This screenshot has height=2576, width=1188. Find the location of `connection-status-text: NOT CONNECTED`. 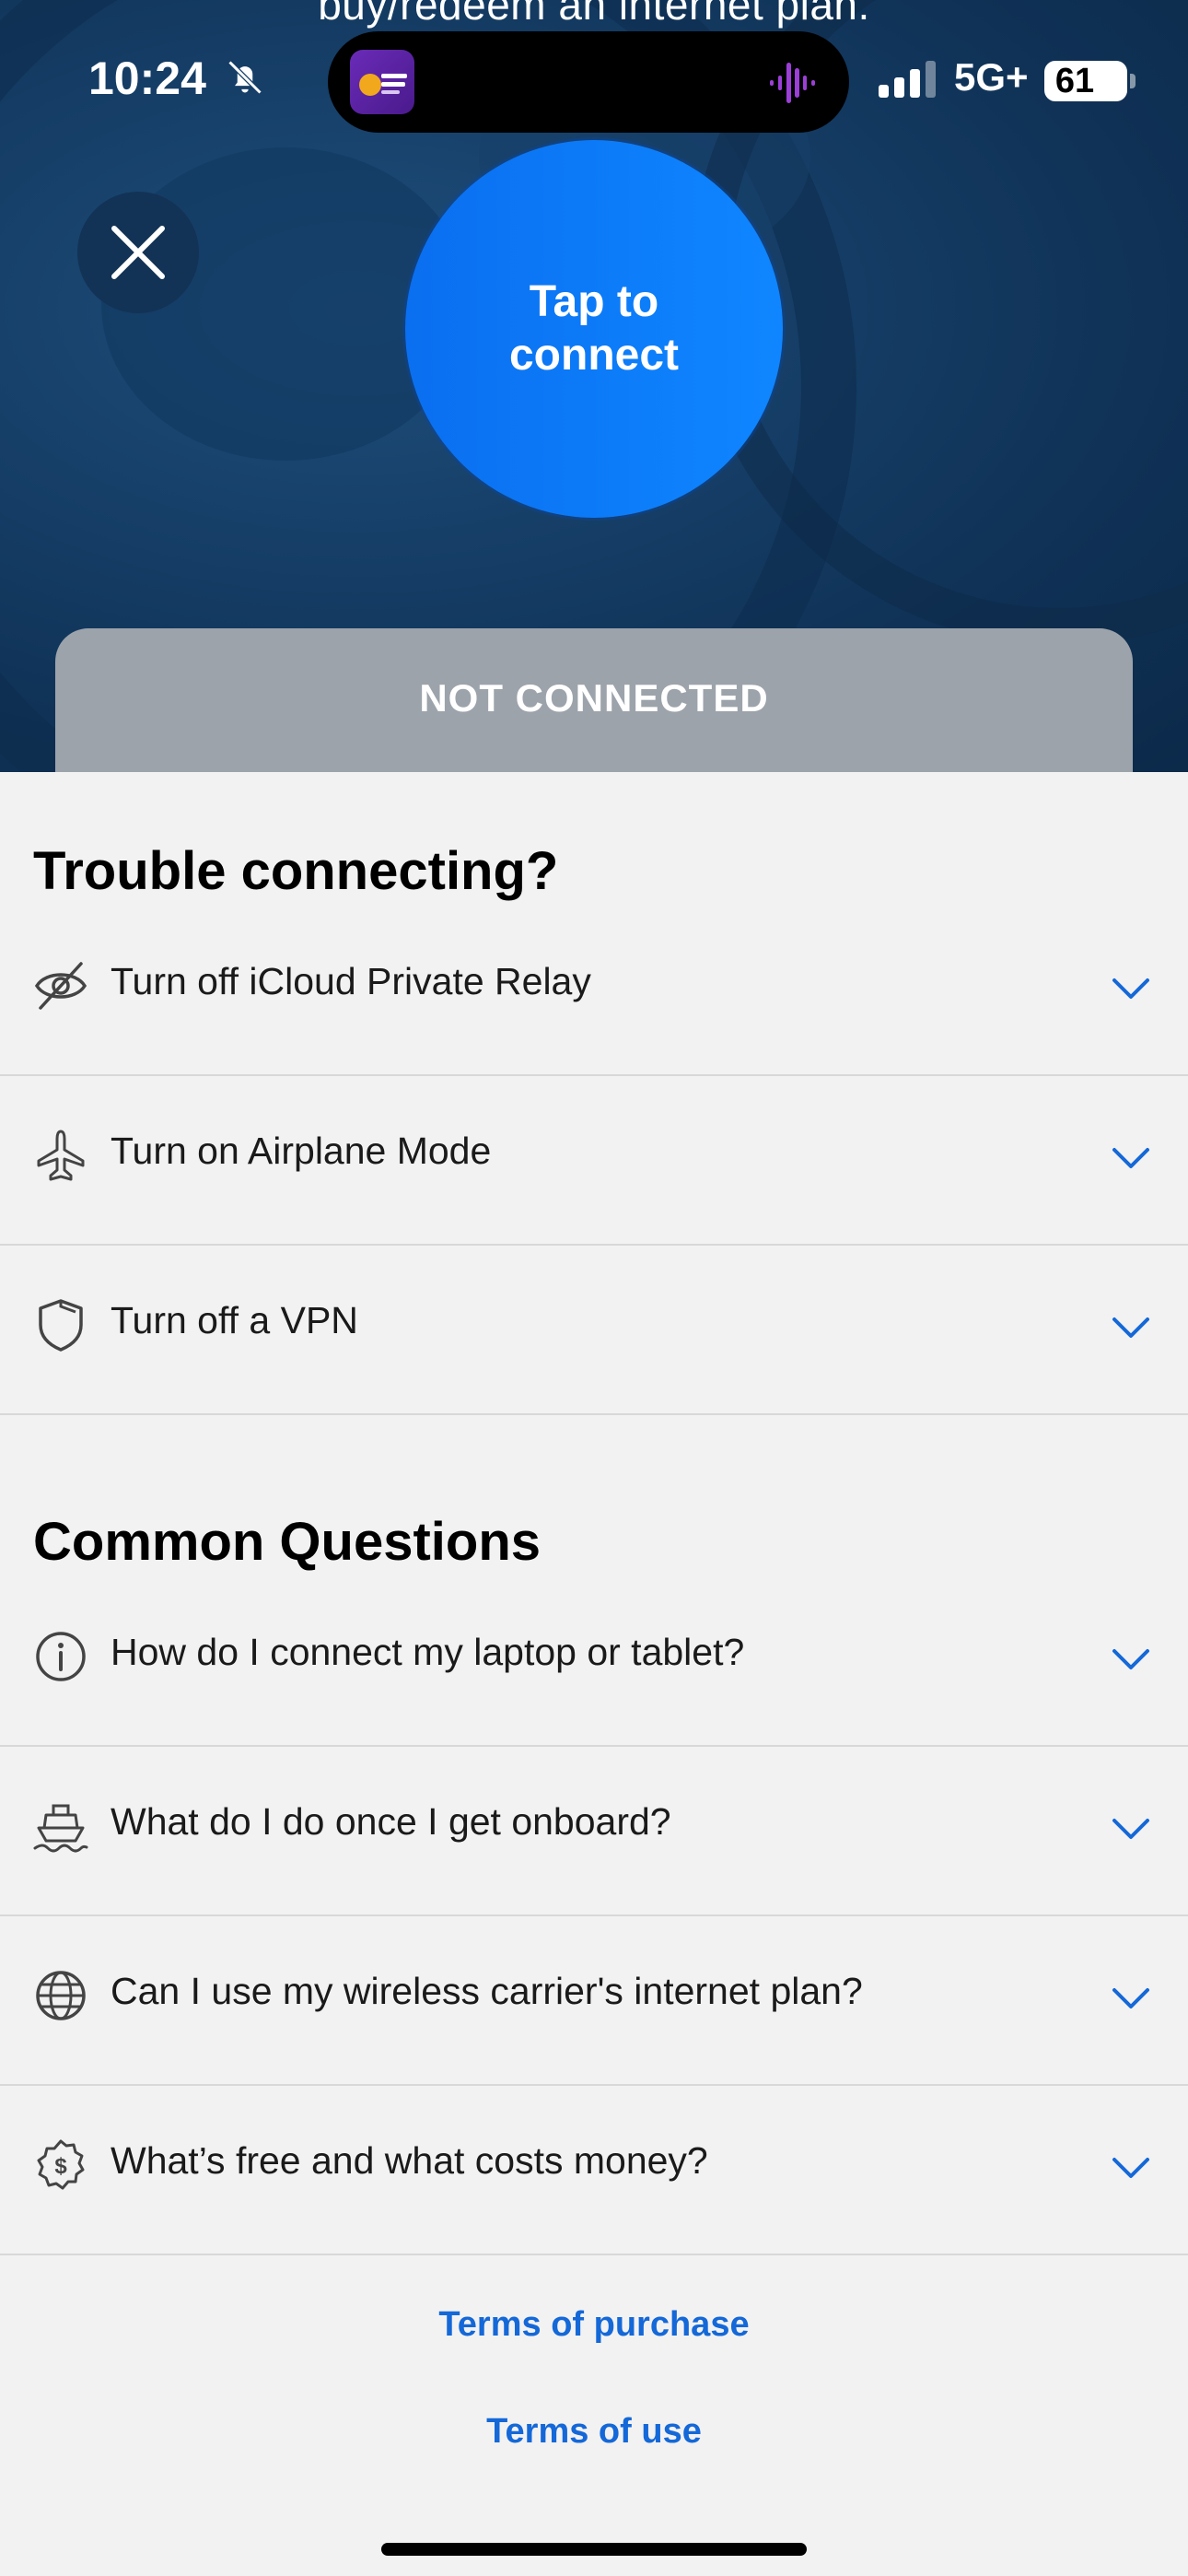

connection-status-text: NOT CONNECTED is located at coordinates (594, 698).